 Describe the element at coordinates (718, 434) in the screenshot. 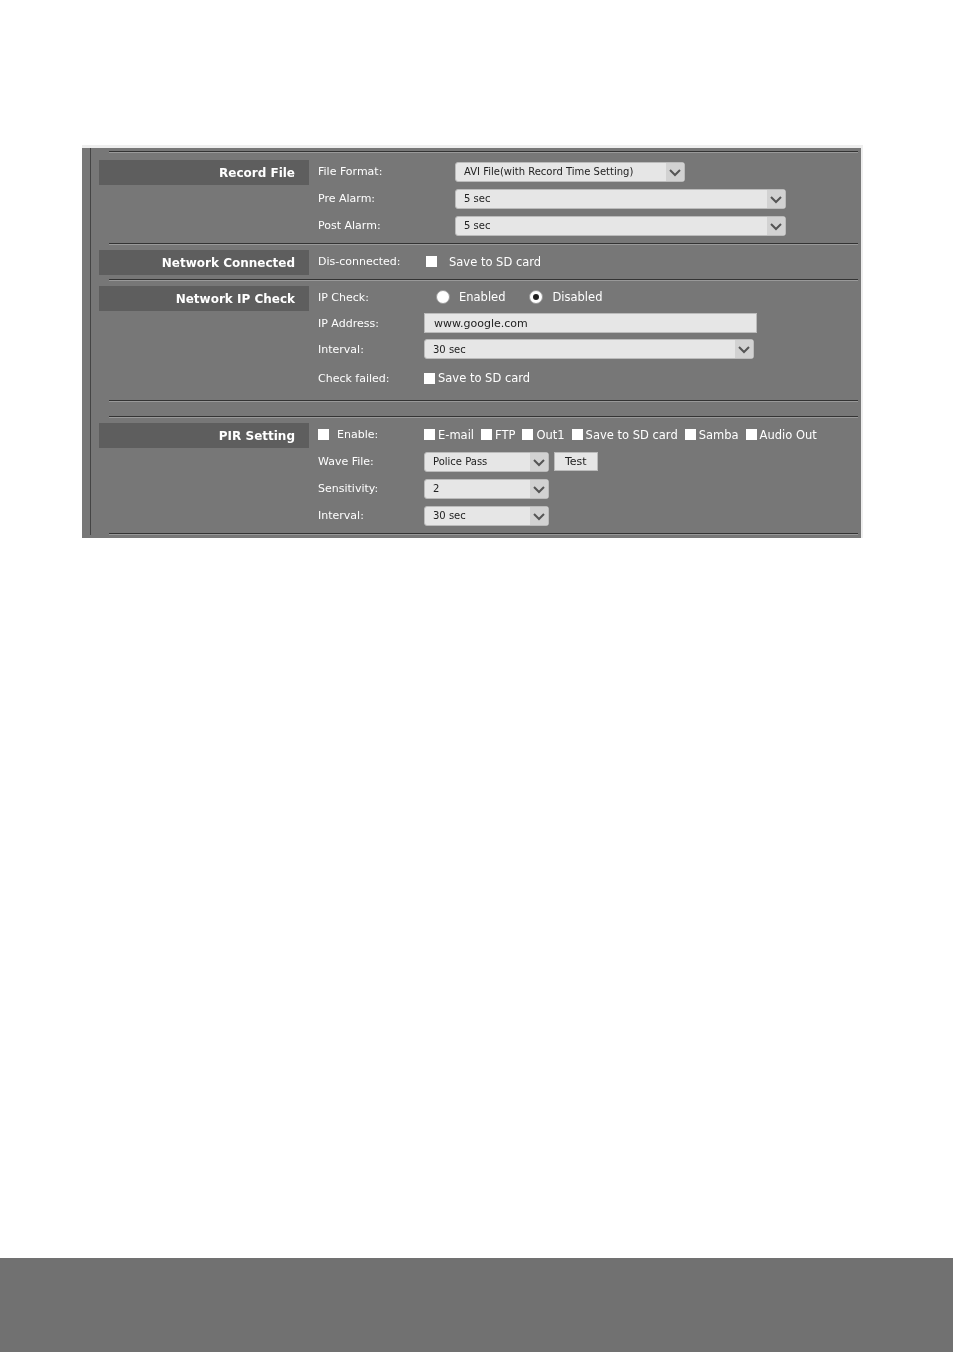

I see `option-label: Samba` at that location.